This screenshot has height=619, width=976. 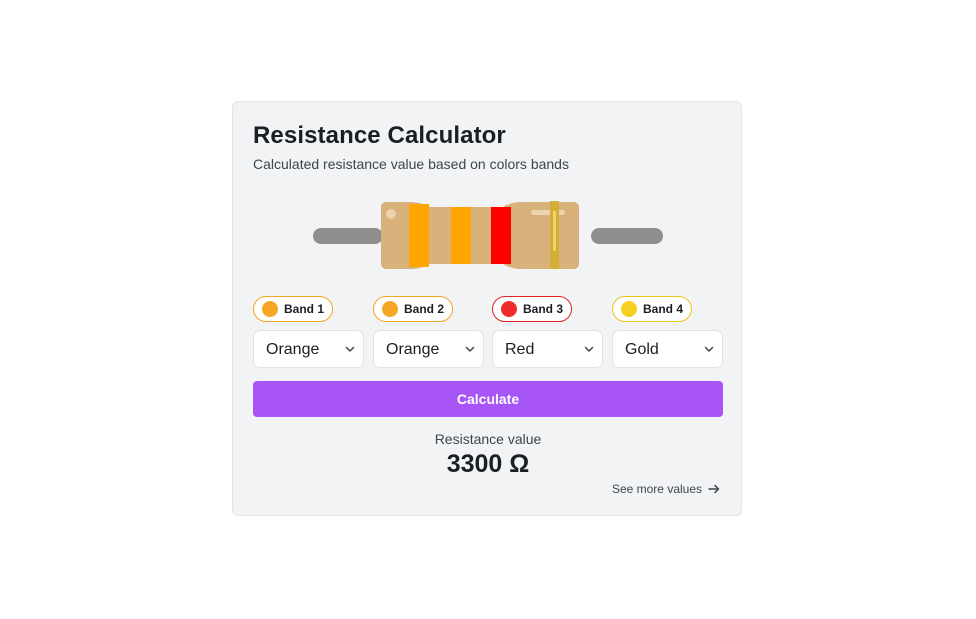 I want to click on band-1-select: Orange, so click(x=308, y=349).